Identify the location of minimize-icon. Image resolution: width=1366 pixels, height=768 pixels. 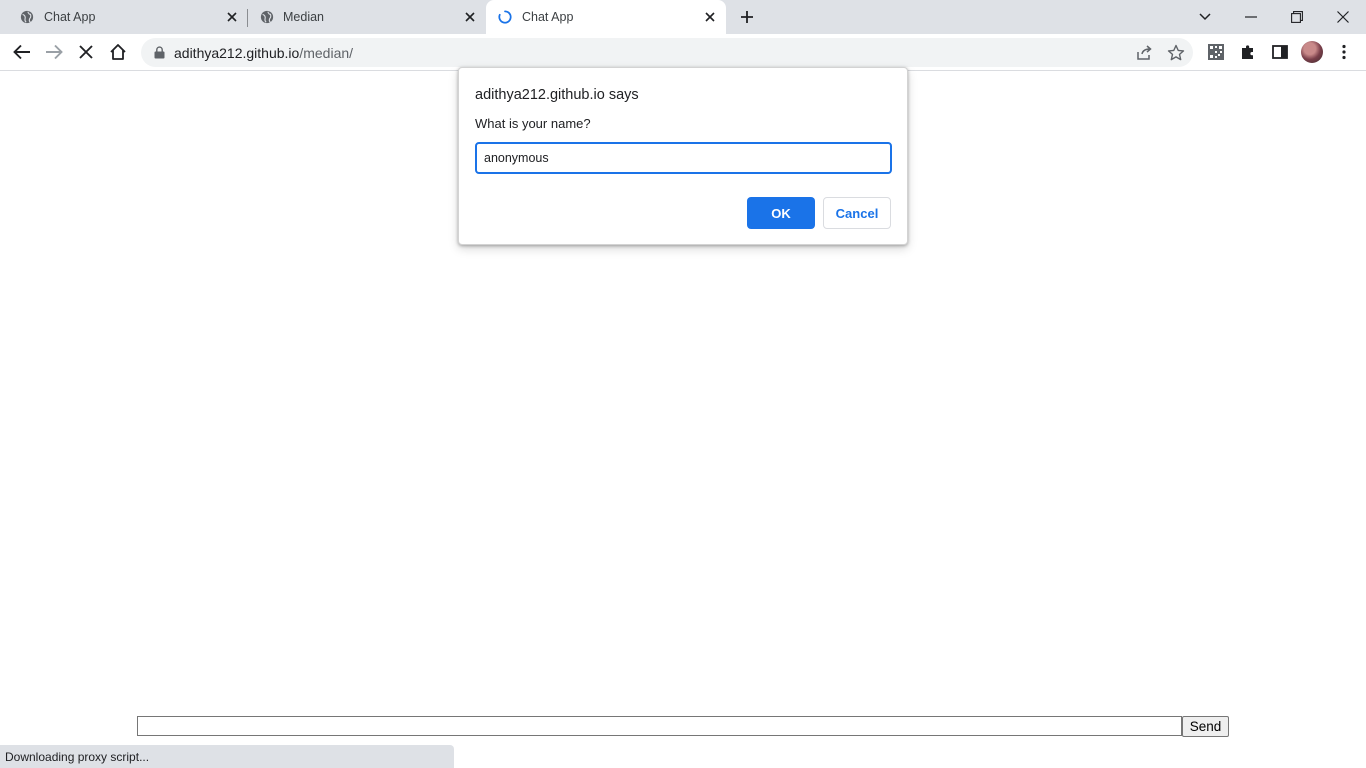
(1251, 17).